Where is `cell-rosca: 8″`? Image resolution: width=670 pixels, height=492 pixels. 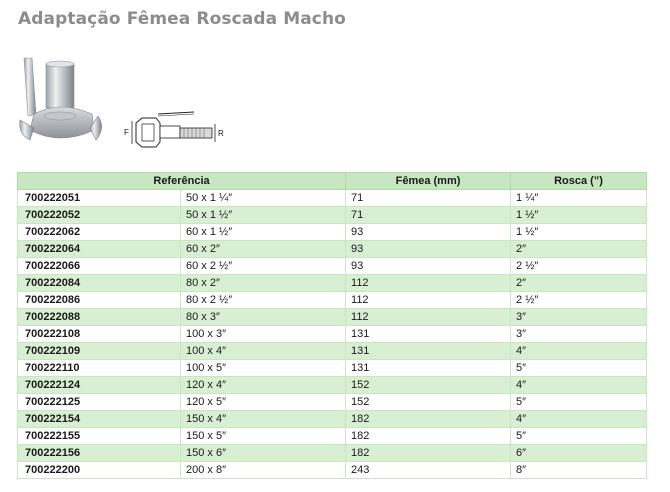 cell-rosca: 8″ is located at coordinates (579, 470).